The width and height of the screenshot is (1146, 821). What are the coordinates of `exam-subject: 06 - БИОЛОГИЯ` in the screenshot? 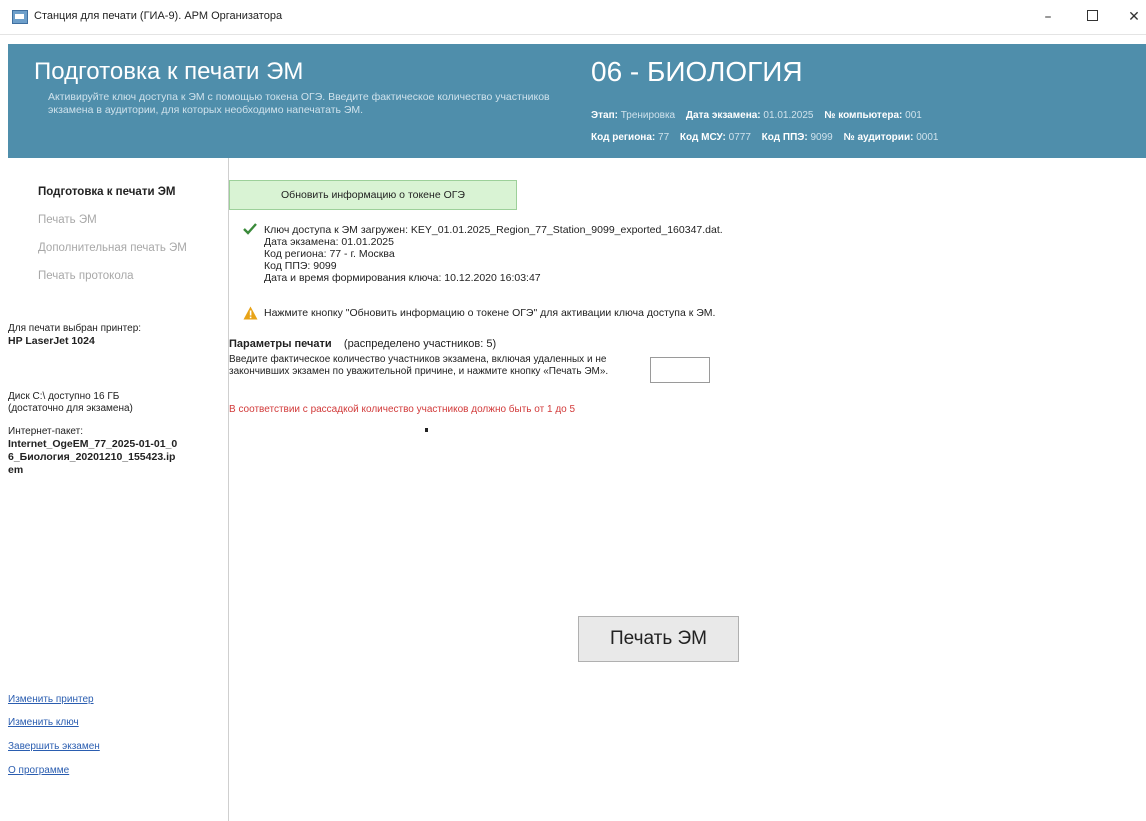 It's located at (697, 71).